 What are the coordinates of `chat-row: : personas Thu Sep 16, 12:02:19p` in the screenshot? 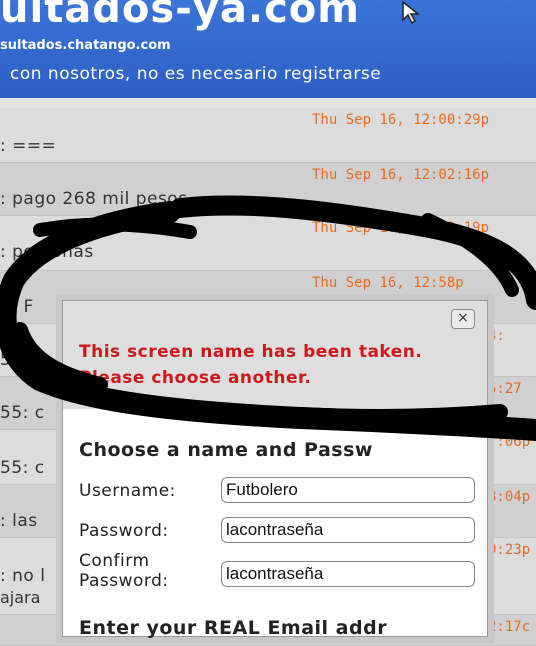 It's located at (268, 243).